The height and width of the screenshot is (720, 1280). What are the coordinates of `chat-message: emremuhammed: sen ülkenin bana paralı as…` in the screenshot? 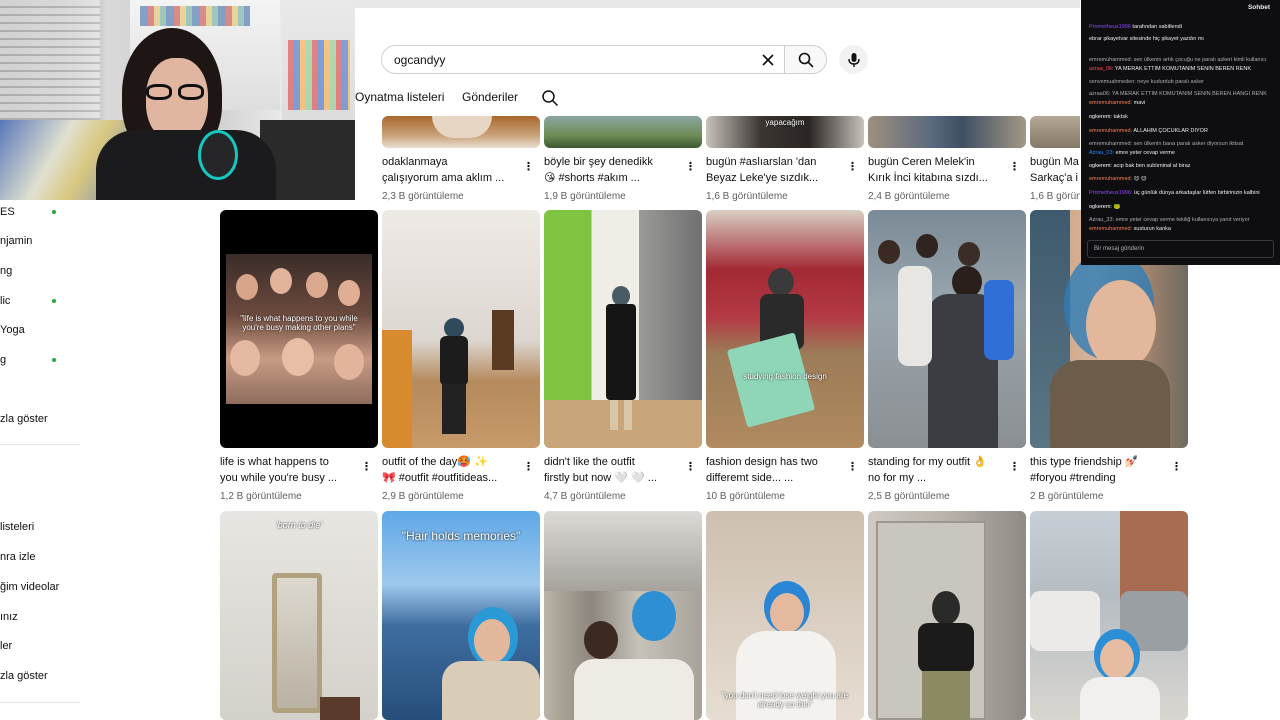 It's located at (1166, 144).